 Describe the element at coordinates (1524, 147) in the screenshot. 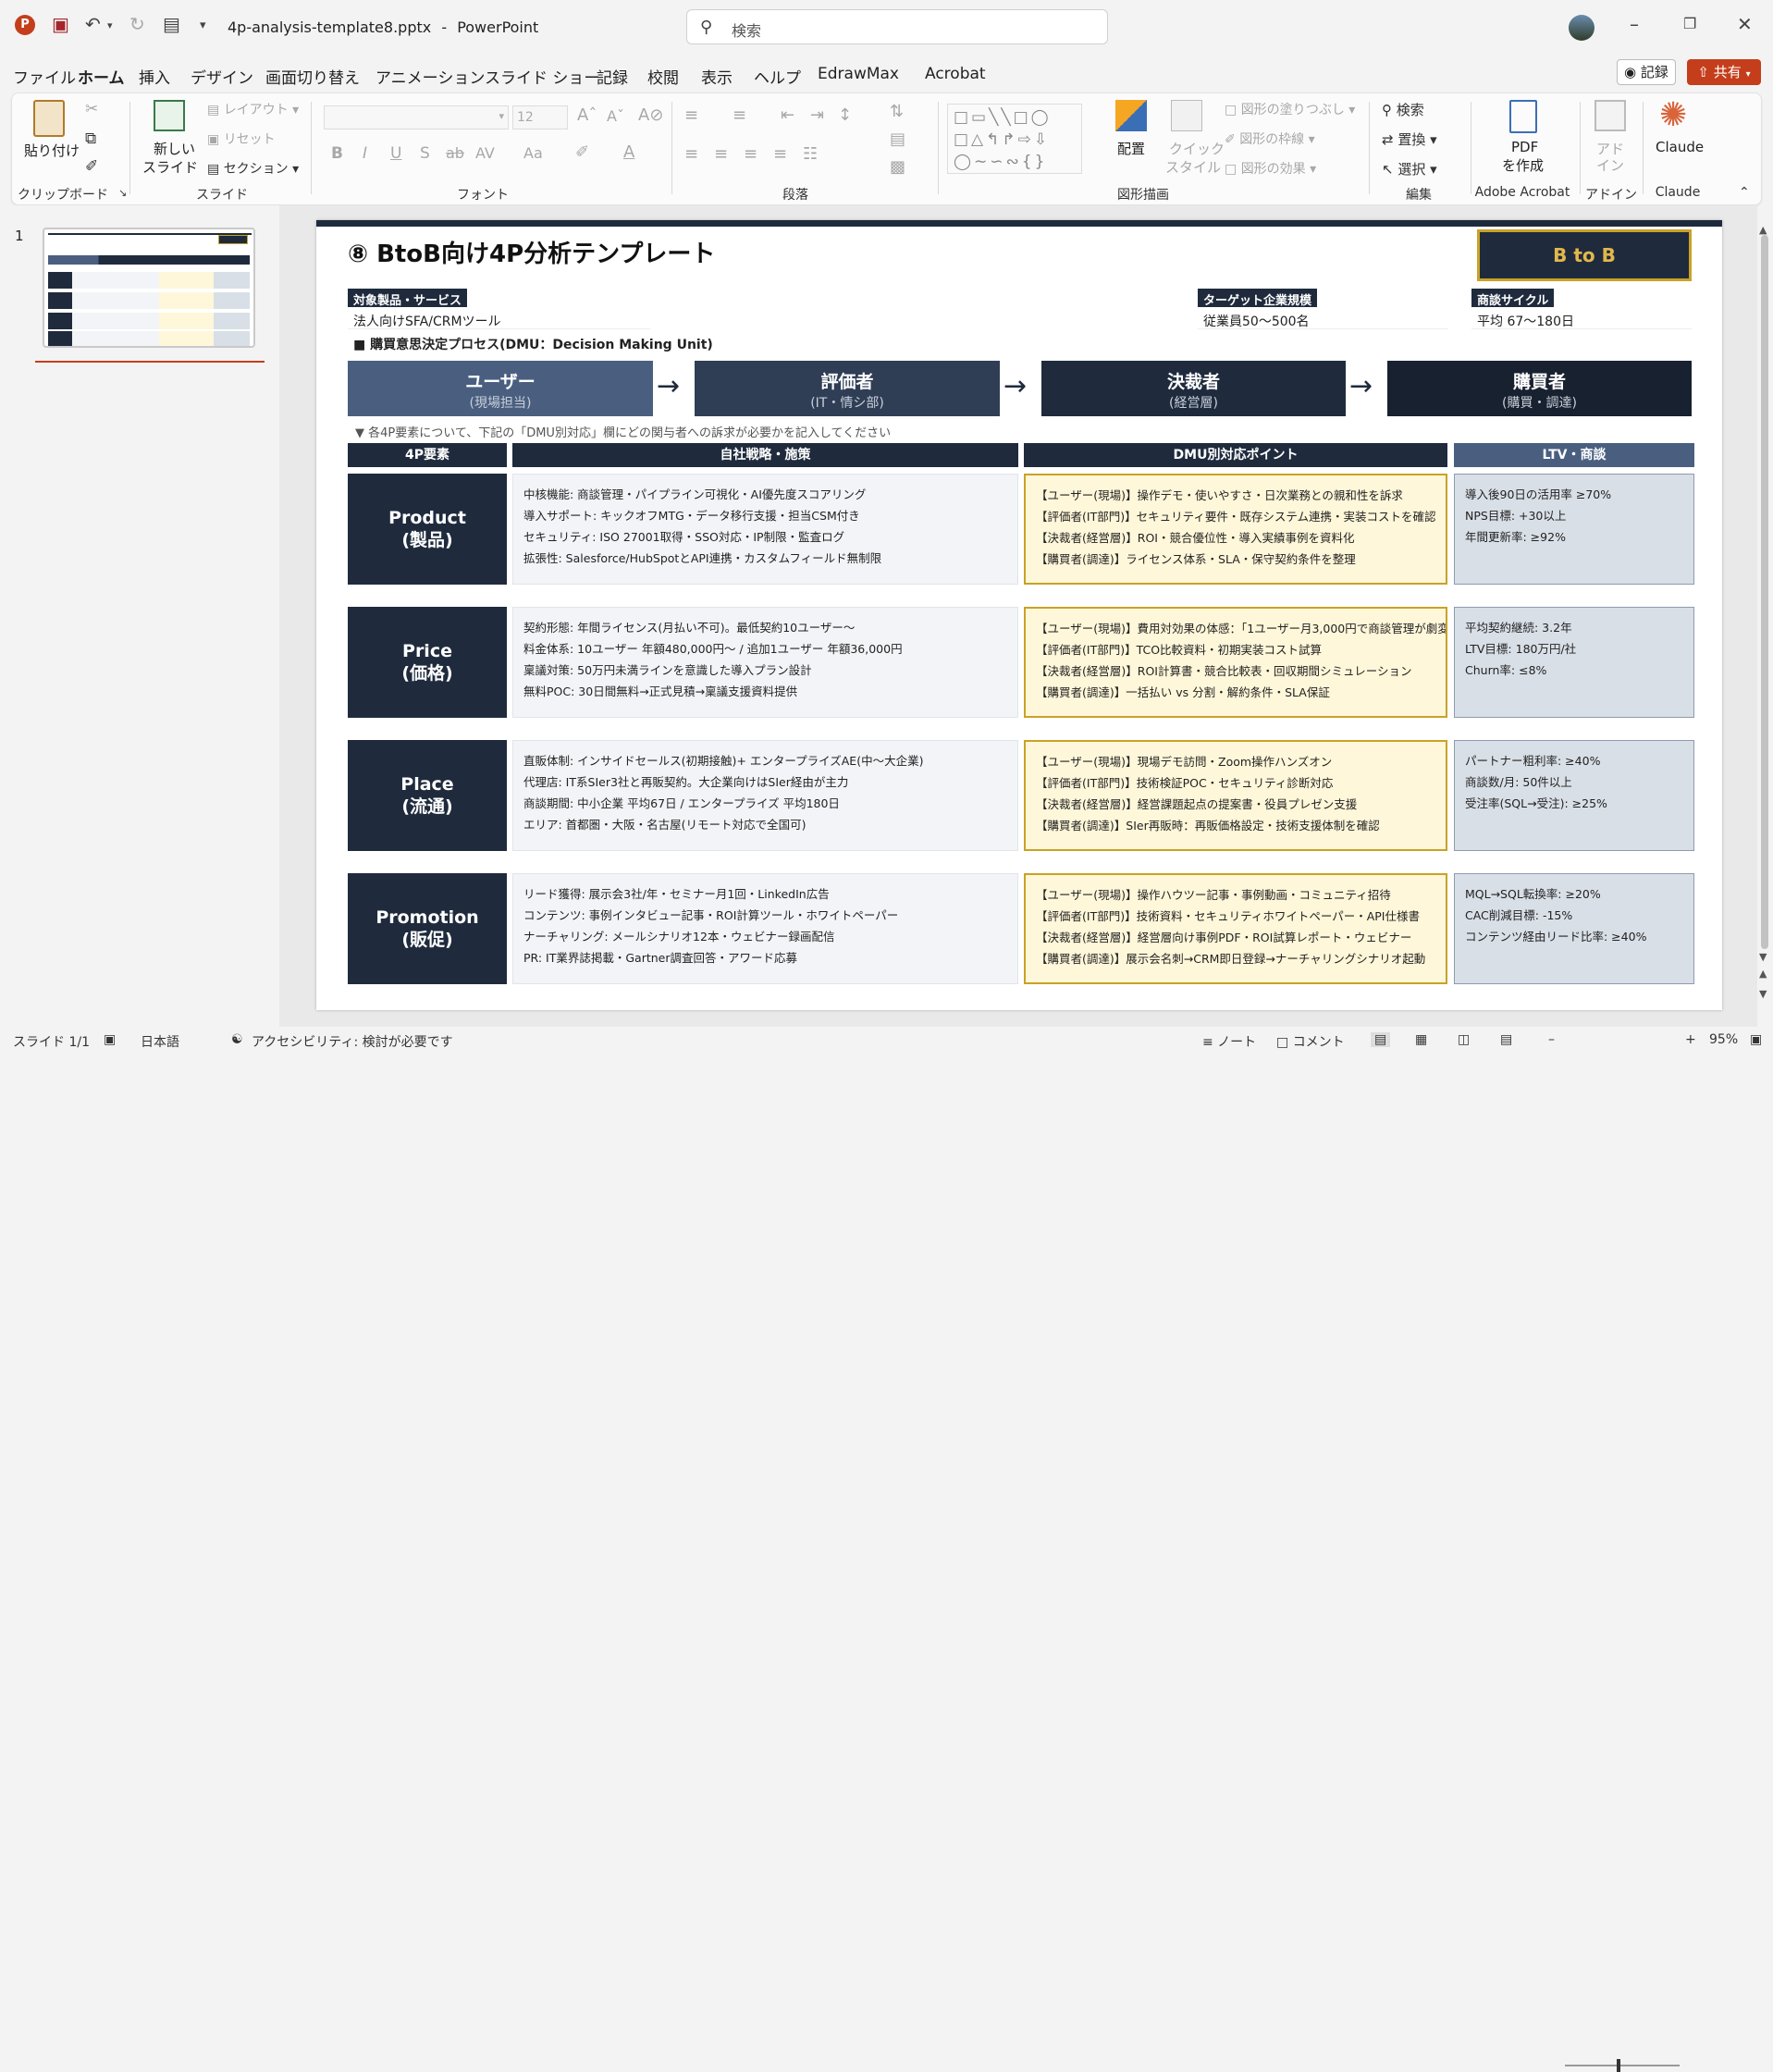

I see `create-pdf-label-1: PDF` at that location.